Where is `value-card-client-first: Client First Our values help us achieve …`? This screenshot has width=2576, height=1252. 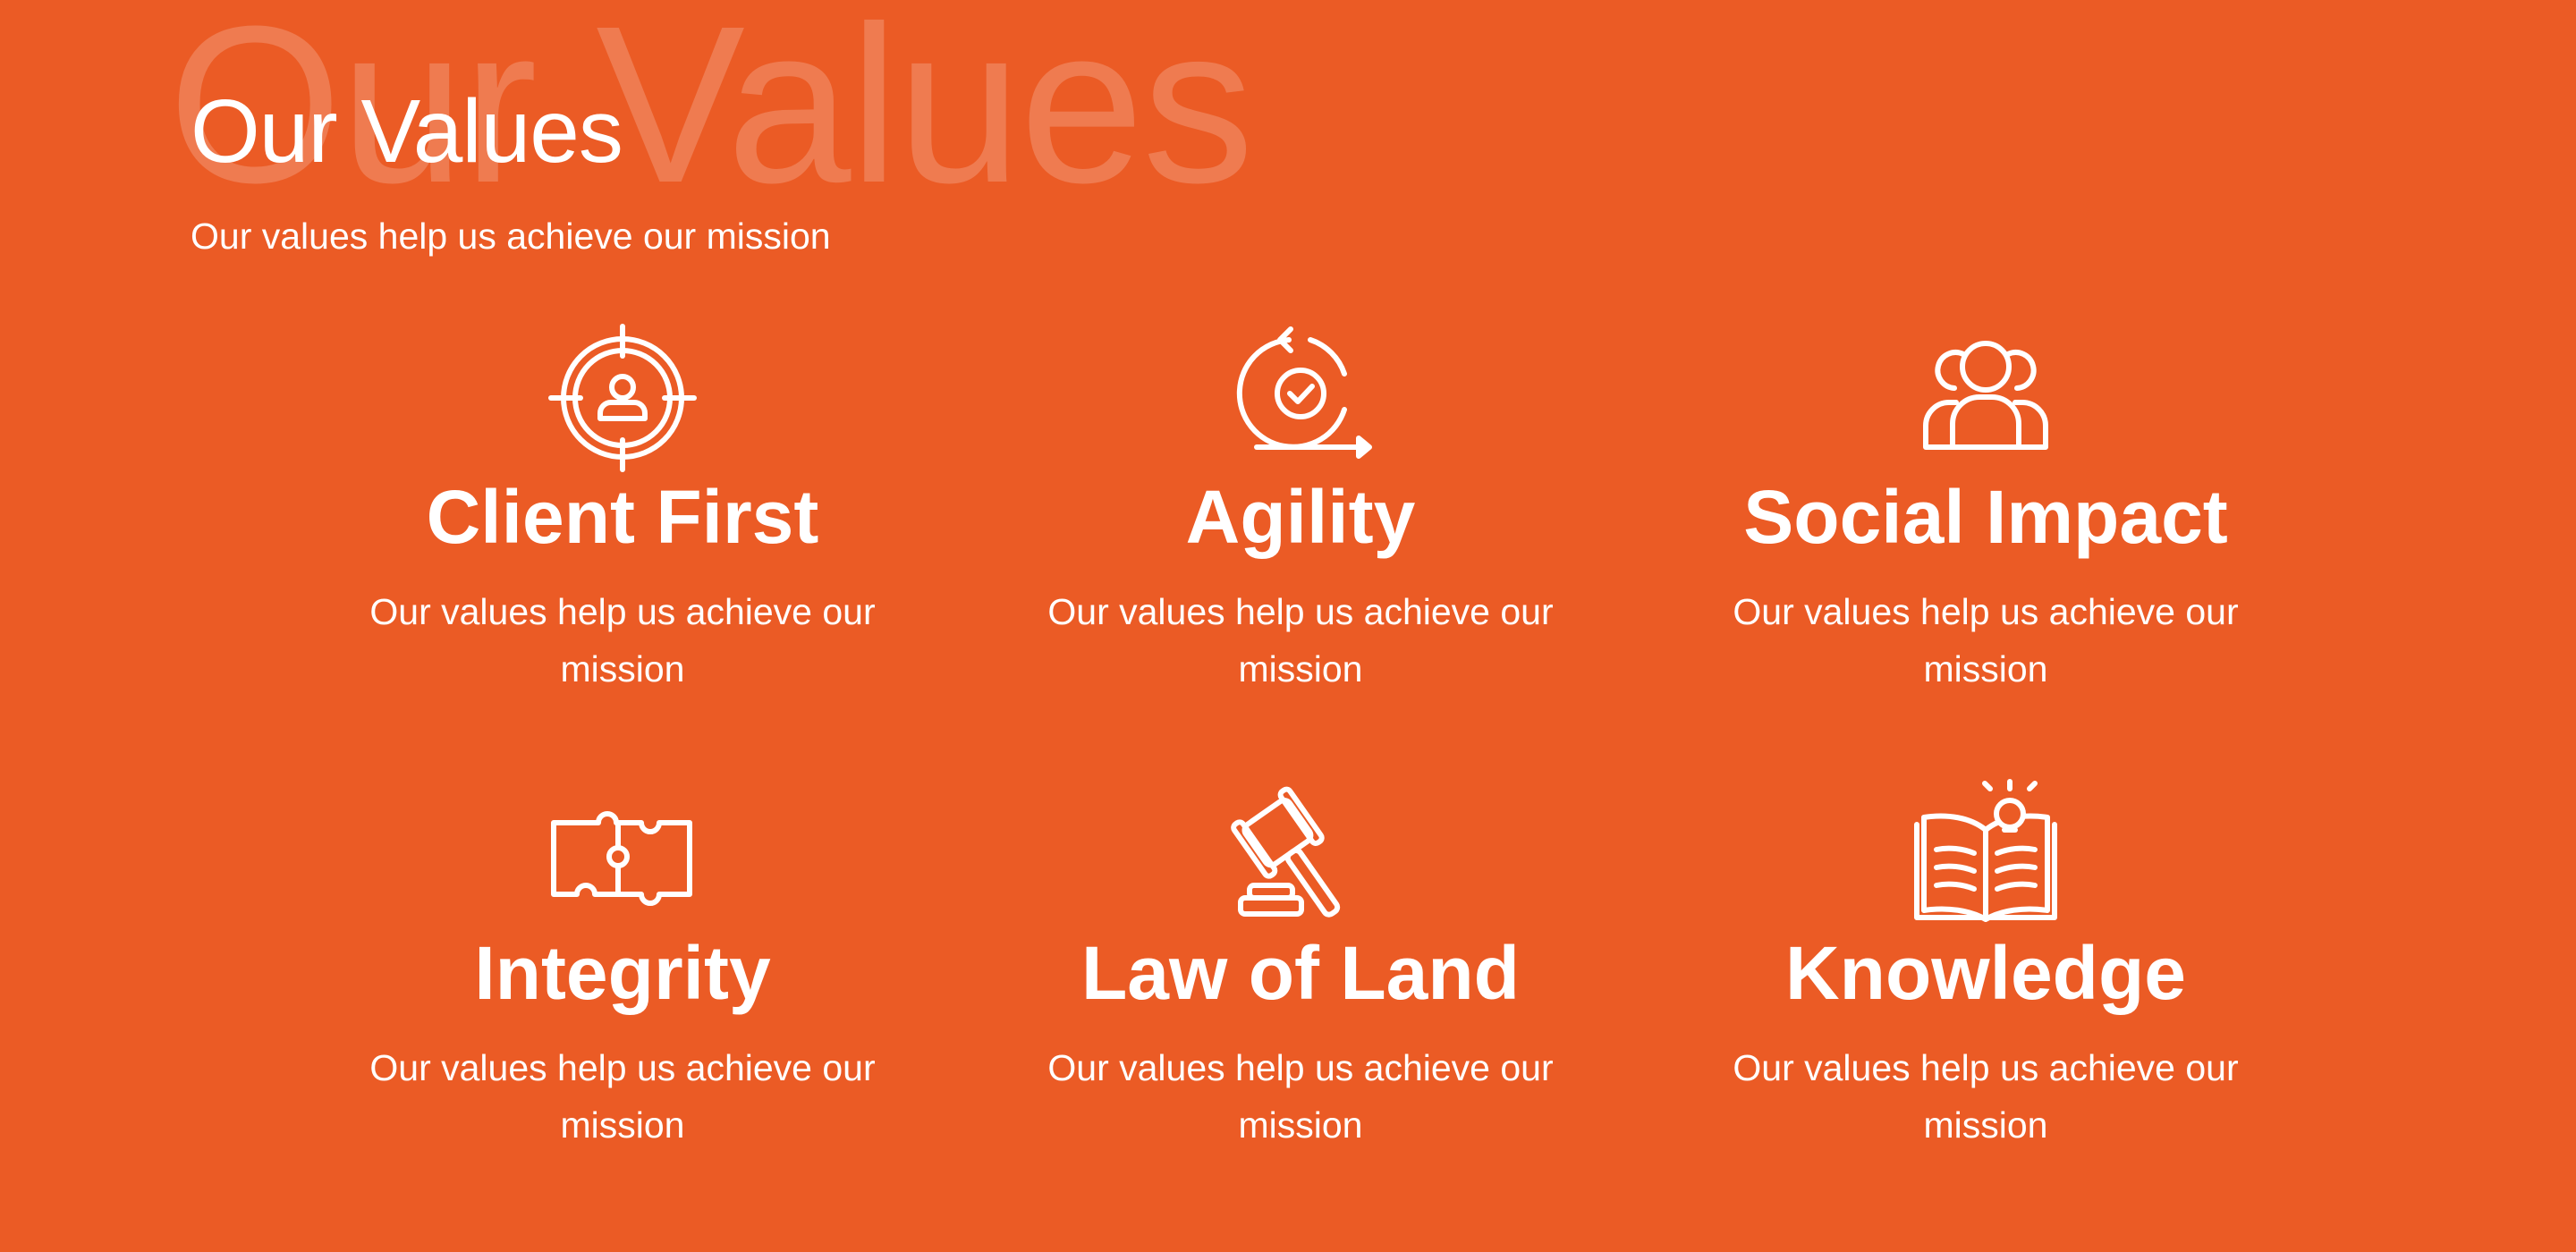 value-card-client-first: Client First Our values help us achieve … is located at coordinates (622, 527).